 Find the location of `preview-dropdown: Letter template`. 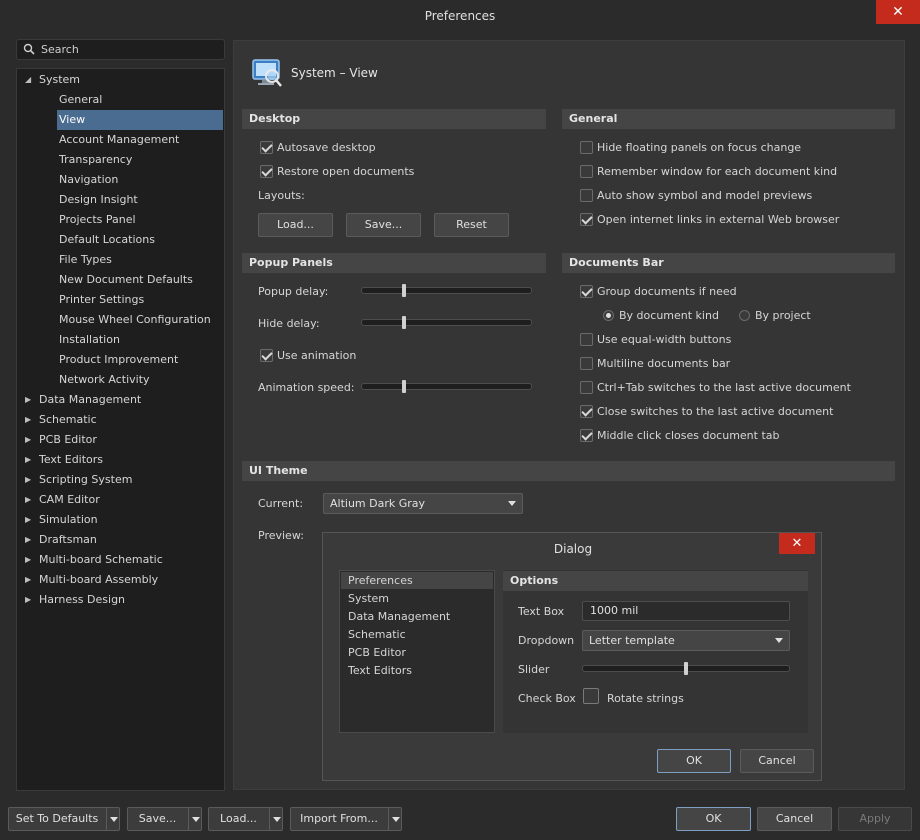

preview-dropdown: Letter template is located at coordinates (686, 640).